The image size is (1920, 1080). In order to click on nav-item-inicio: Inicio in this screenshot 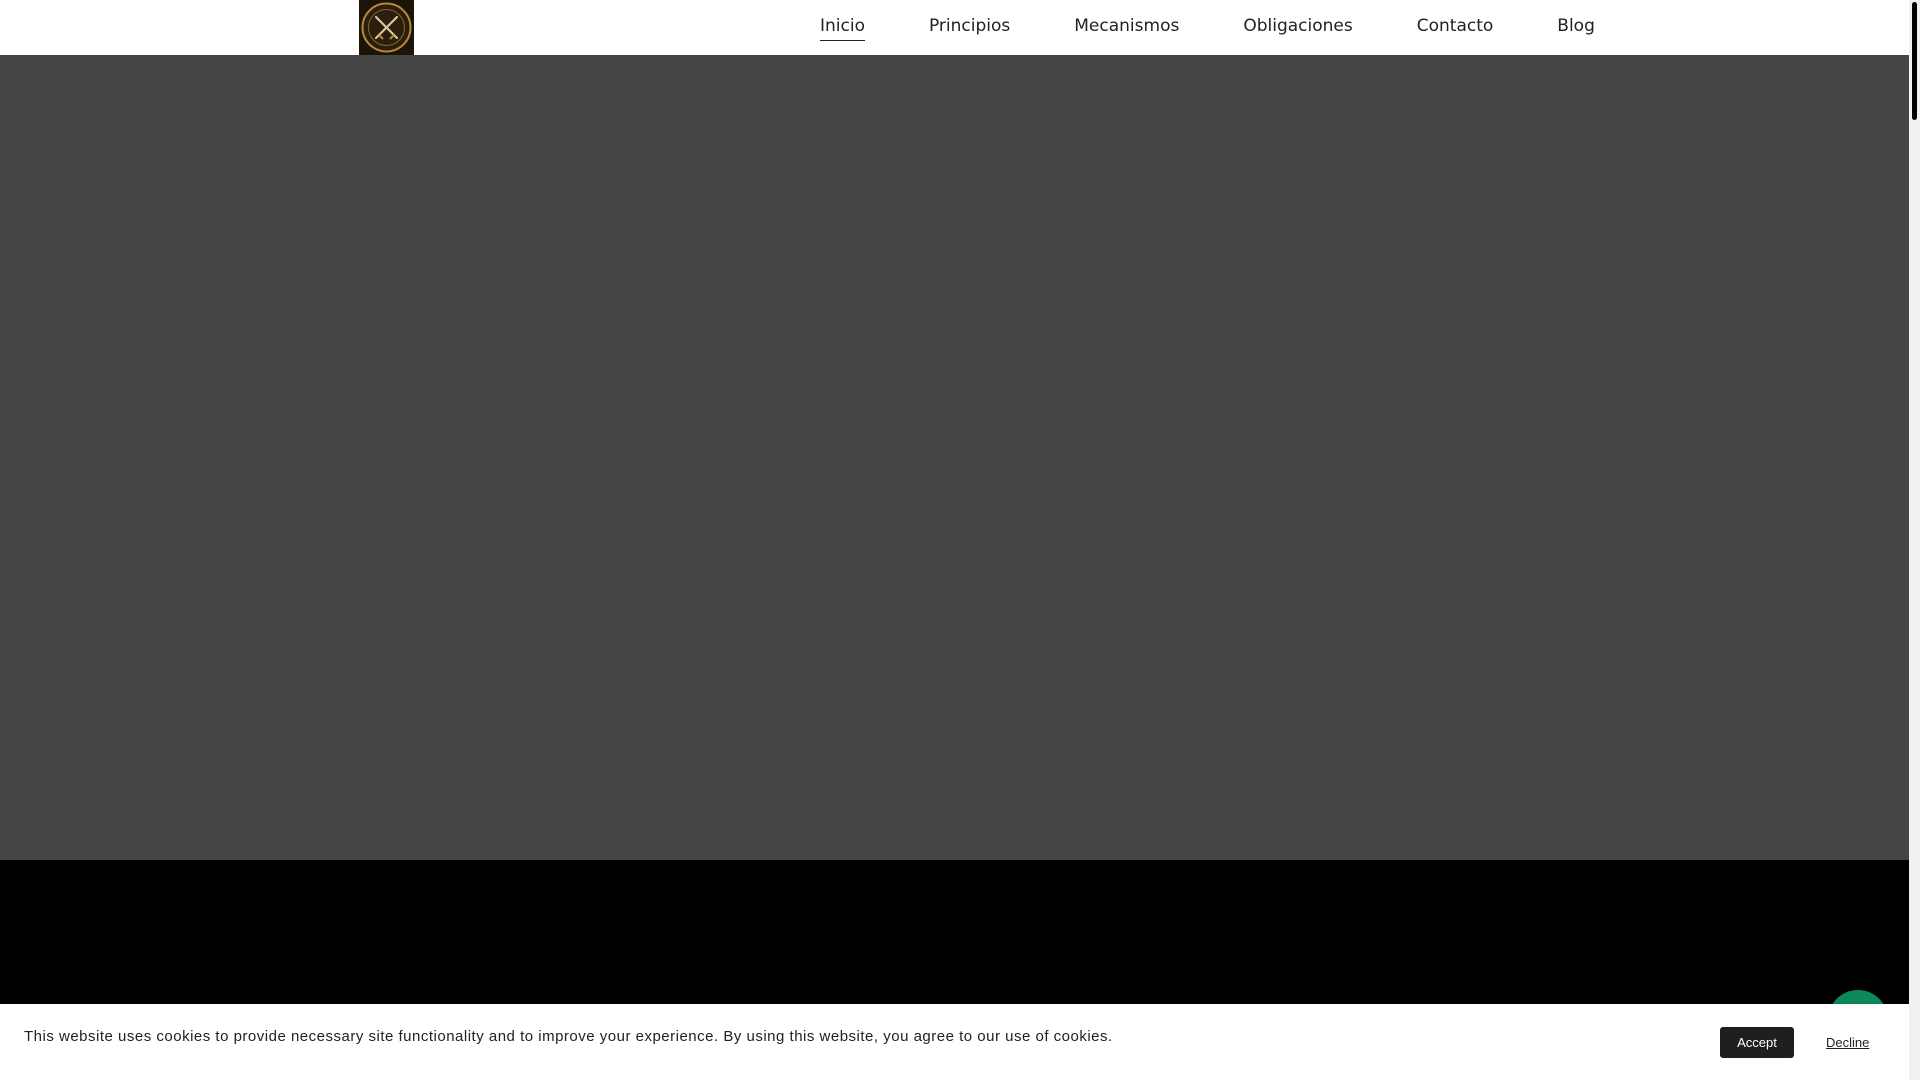, I will do `click(842, 28)`.